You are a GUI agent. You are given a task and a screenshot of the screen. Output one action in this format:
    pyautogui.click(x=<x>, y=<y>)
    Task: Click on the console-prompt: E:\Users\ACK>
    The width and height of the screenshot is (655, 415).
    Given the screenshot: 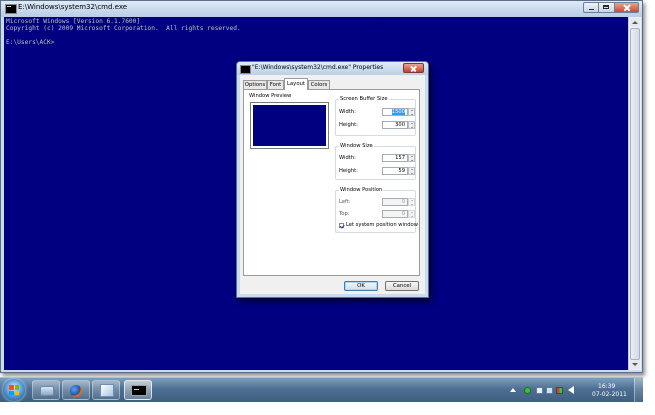 What is the action you would take?
    pyautogui.click(x=30, y=42)
    